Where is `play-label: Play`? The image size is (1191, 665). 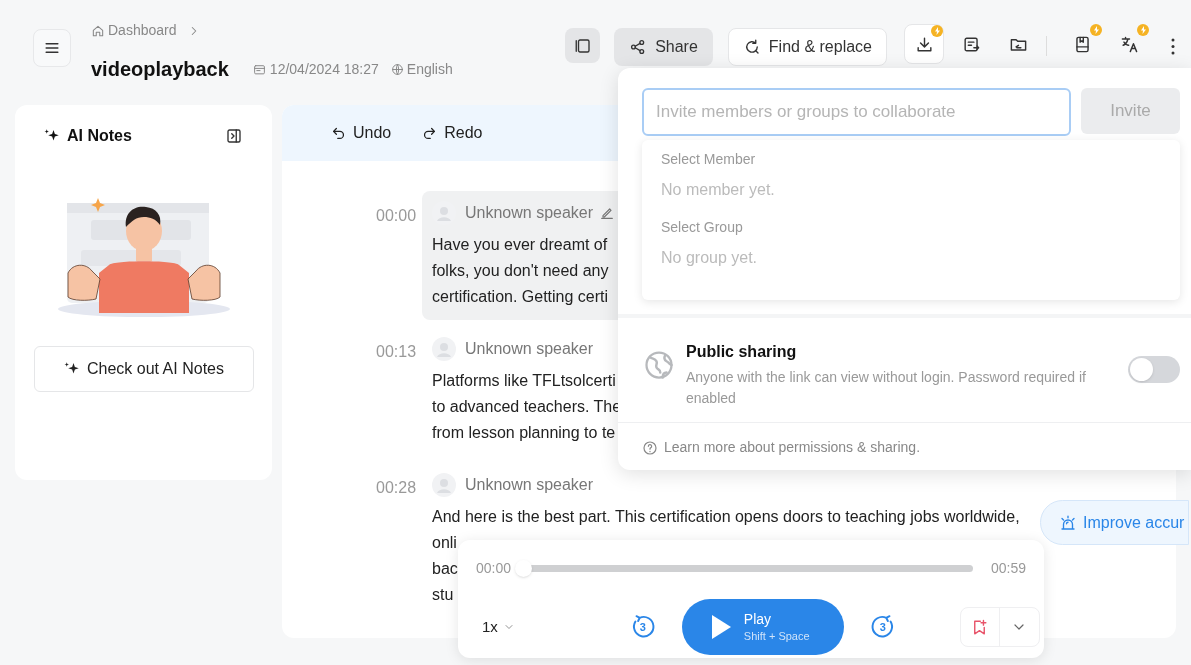 play-label: Play is located at coordinates (757, 619).